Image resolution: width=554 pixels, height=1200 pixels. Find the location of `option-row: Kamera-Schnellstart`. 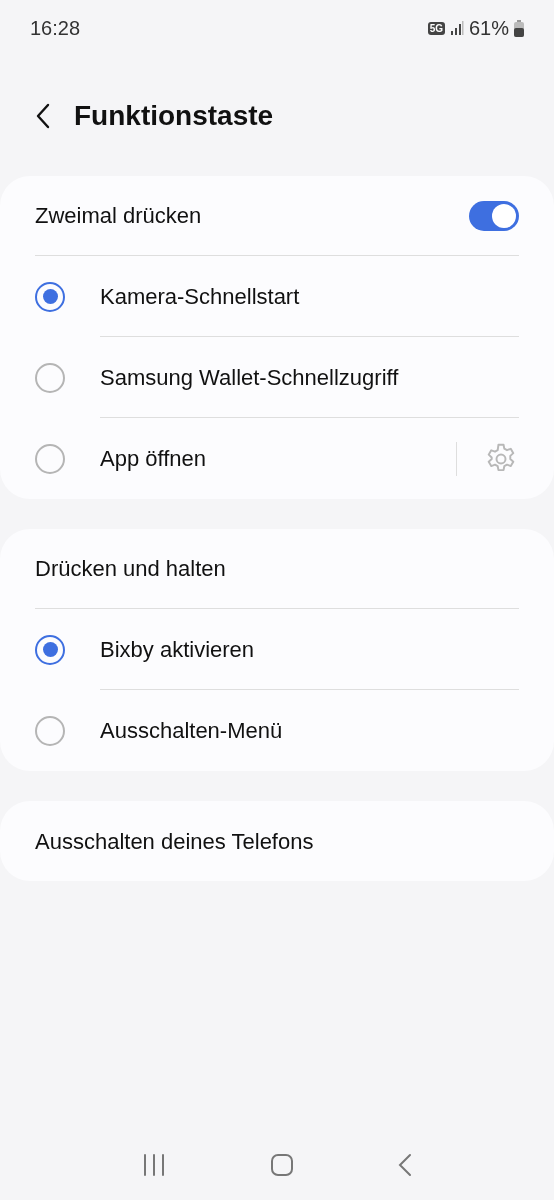

option-row: Kamera-Schnellstart is located at coordinates (277, 296).